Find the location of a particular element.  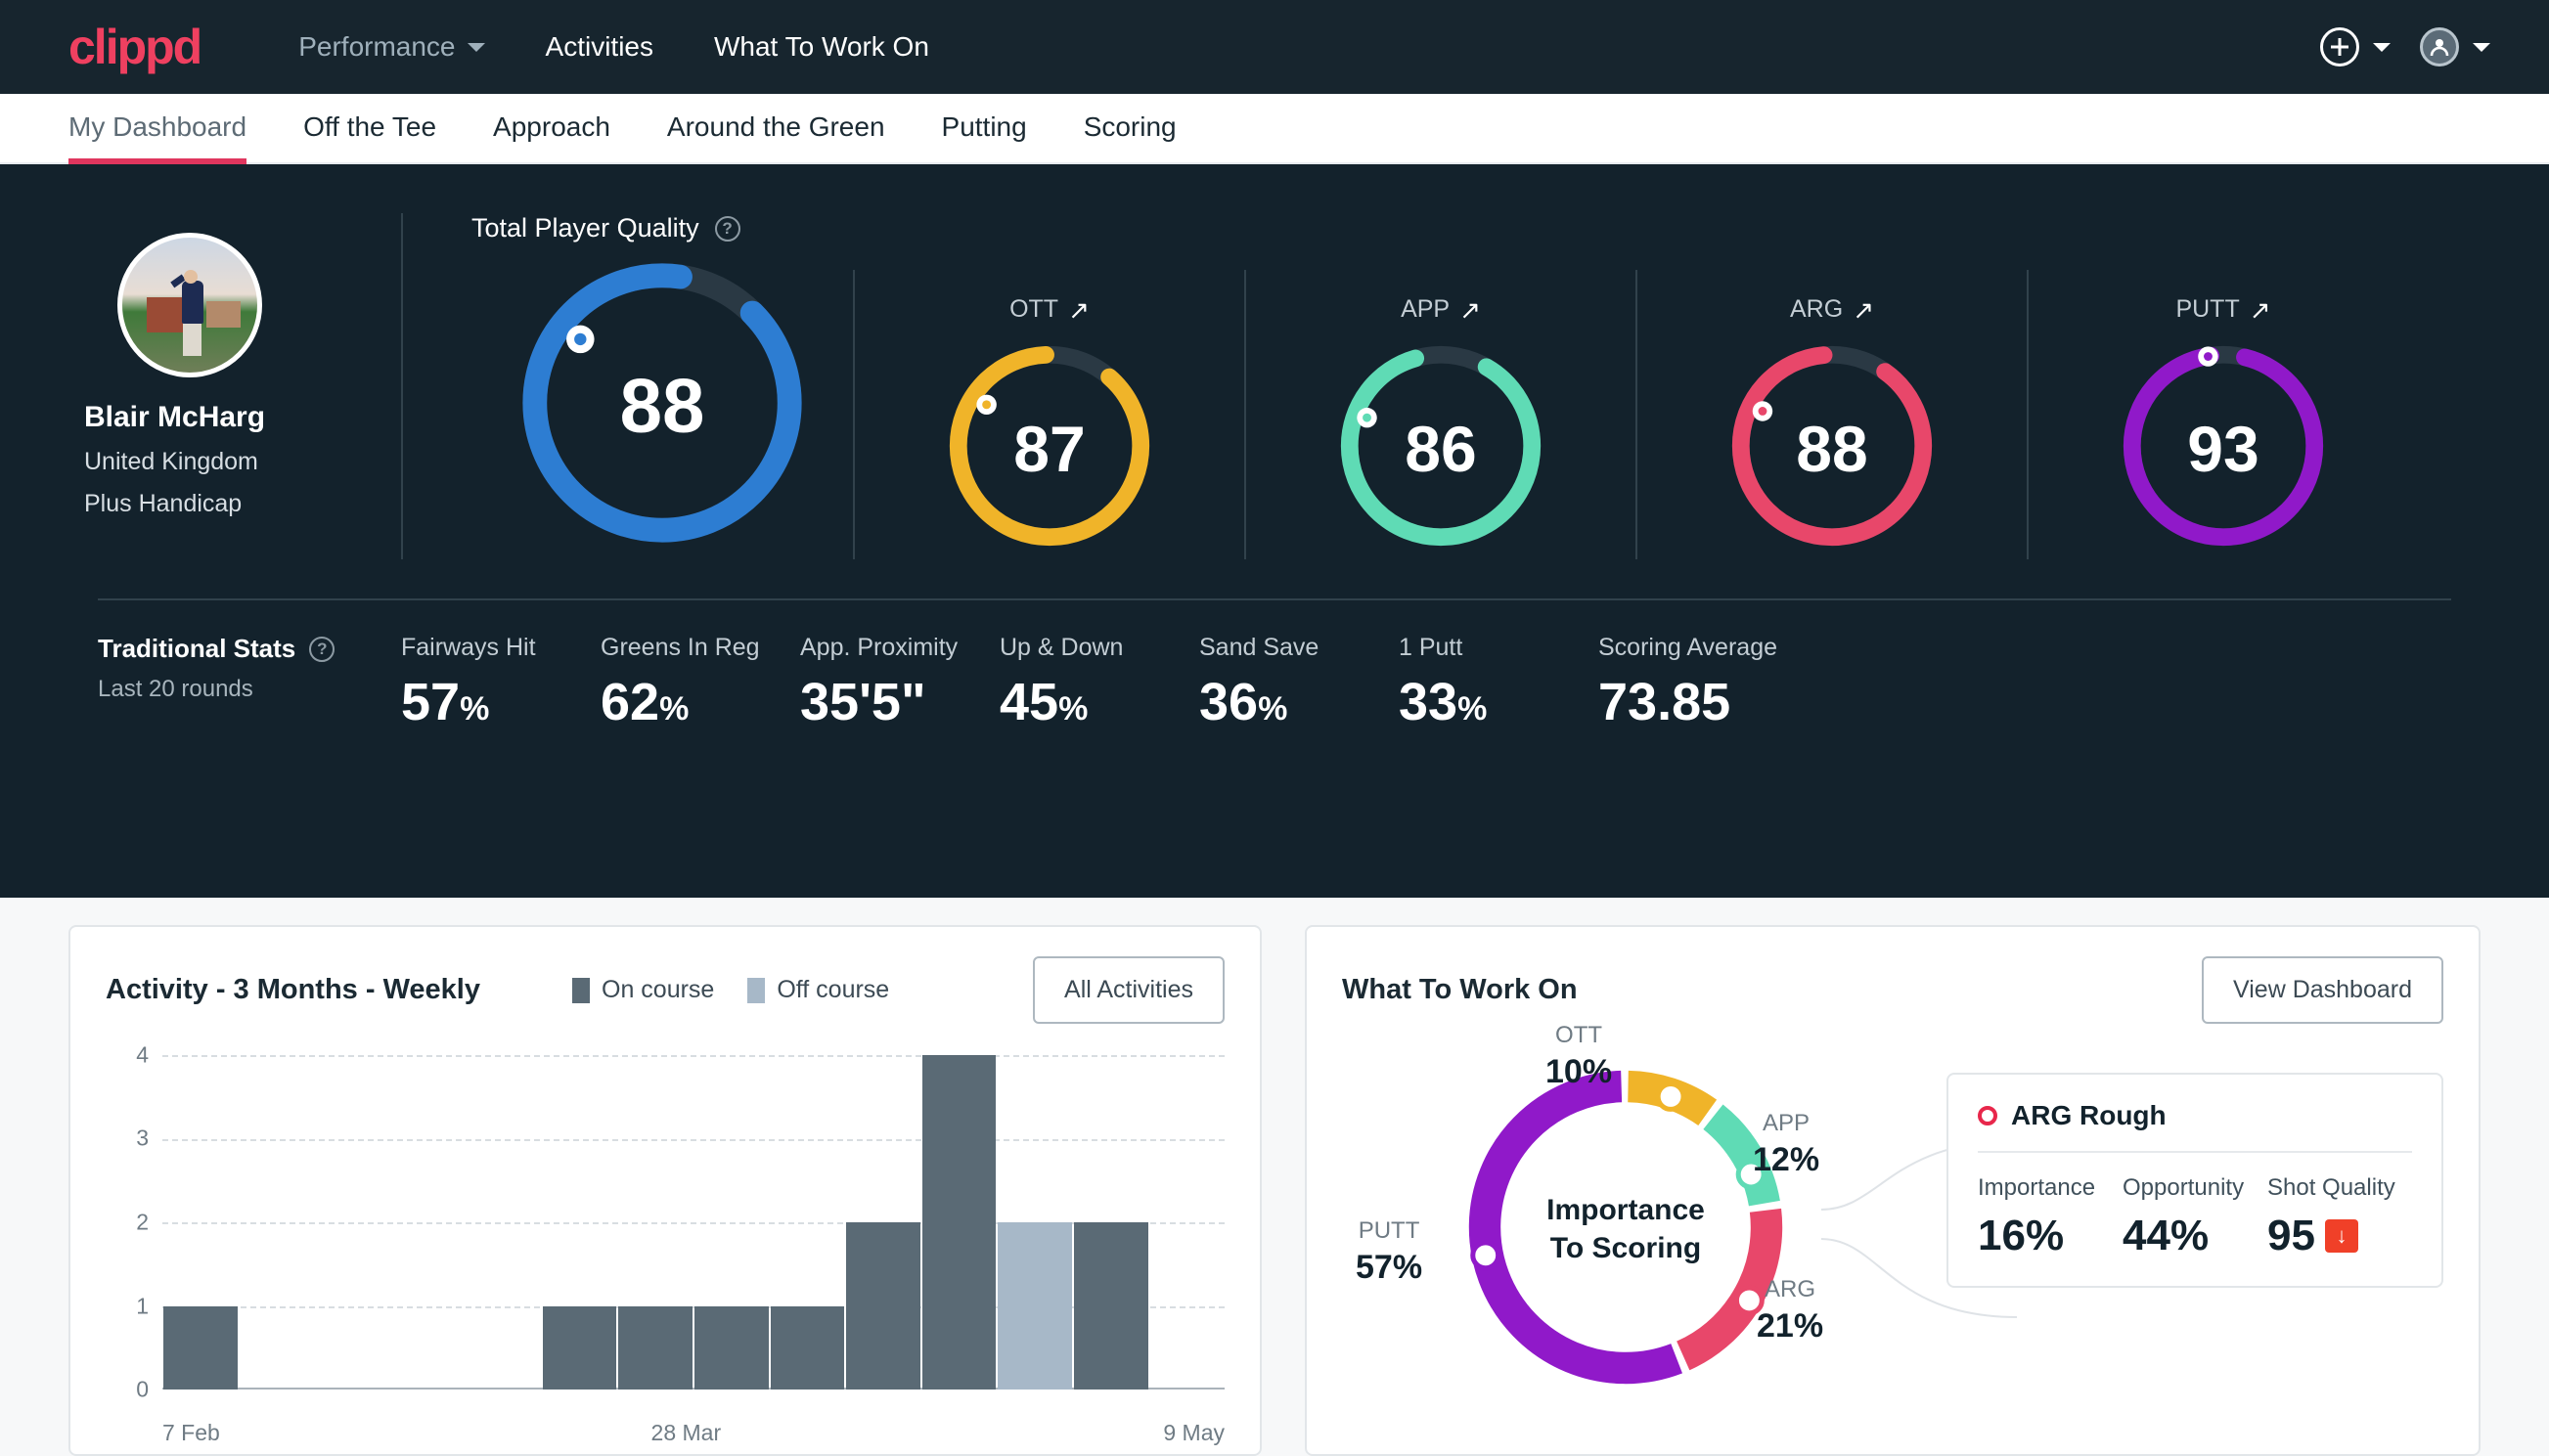

nav-link-what-to-work-on-label: What To Work On is located at coordinates (821, 46).